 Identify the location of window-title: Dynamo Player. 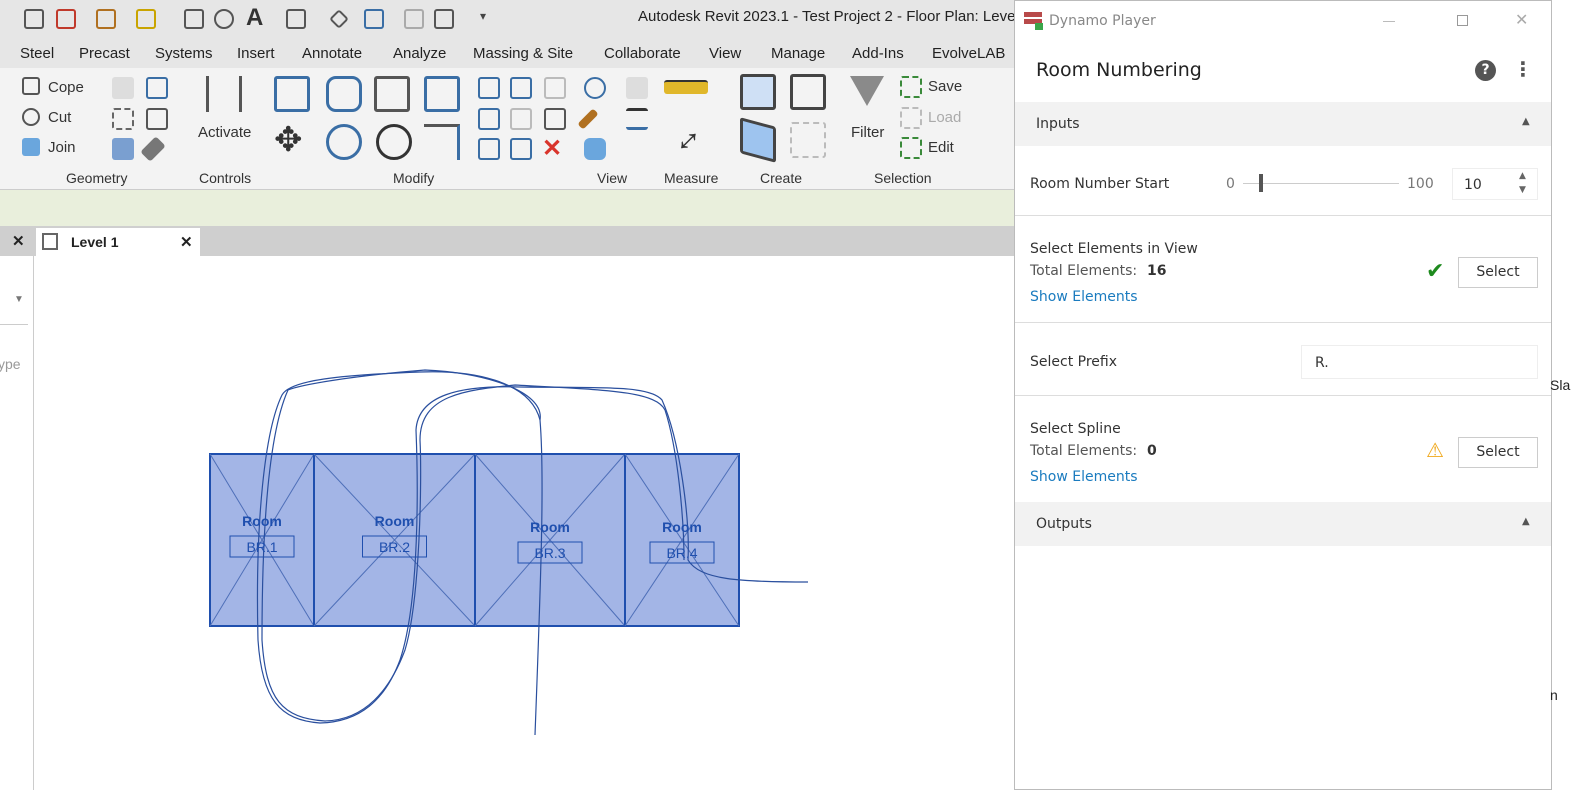
(1102, 21).